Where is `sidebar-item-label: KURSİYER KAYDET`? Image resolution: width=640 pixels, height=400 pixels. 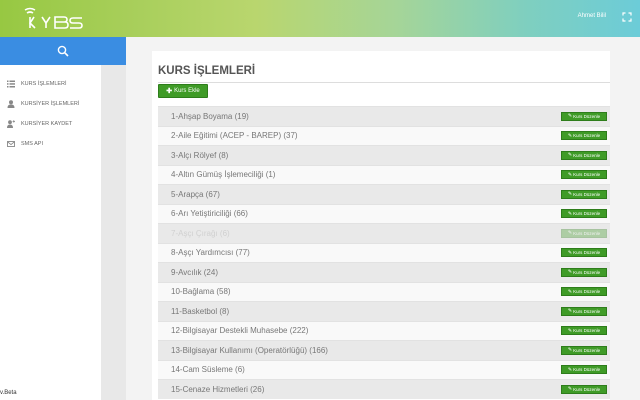 sidebar-item-label: KURSİYER KAYDET is located at coordinates (47, 124).